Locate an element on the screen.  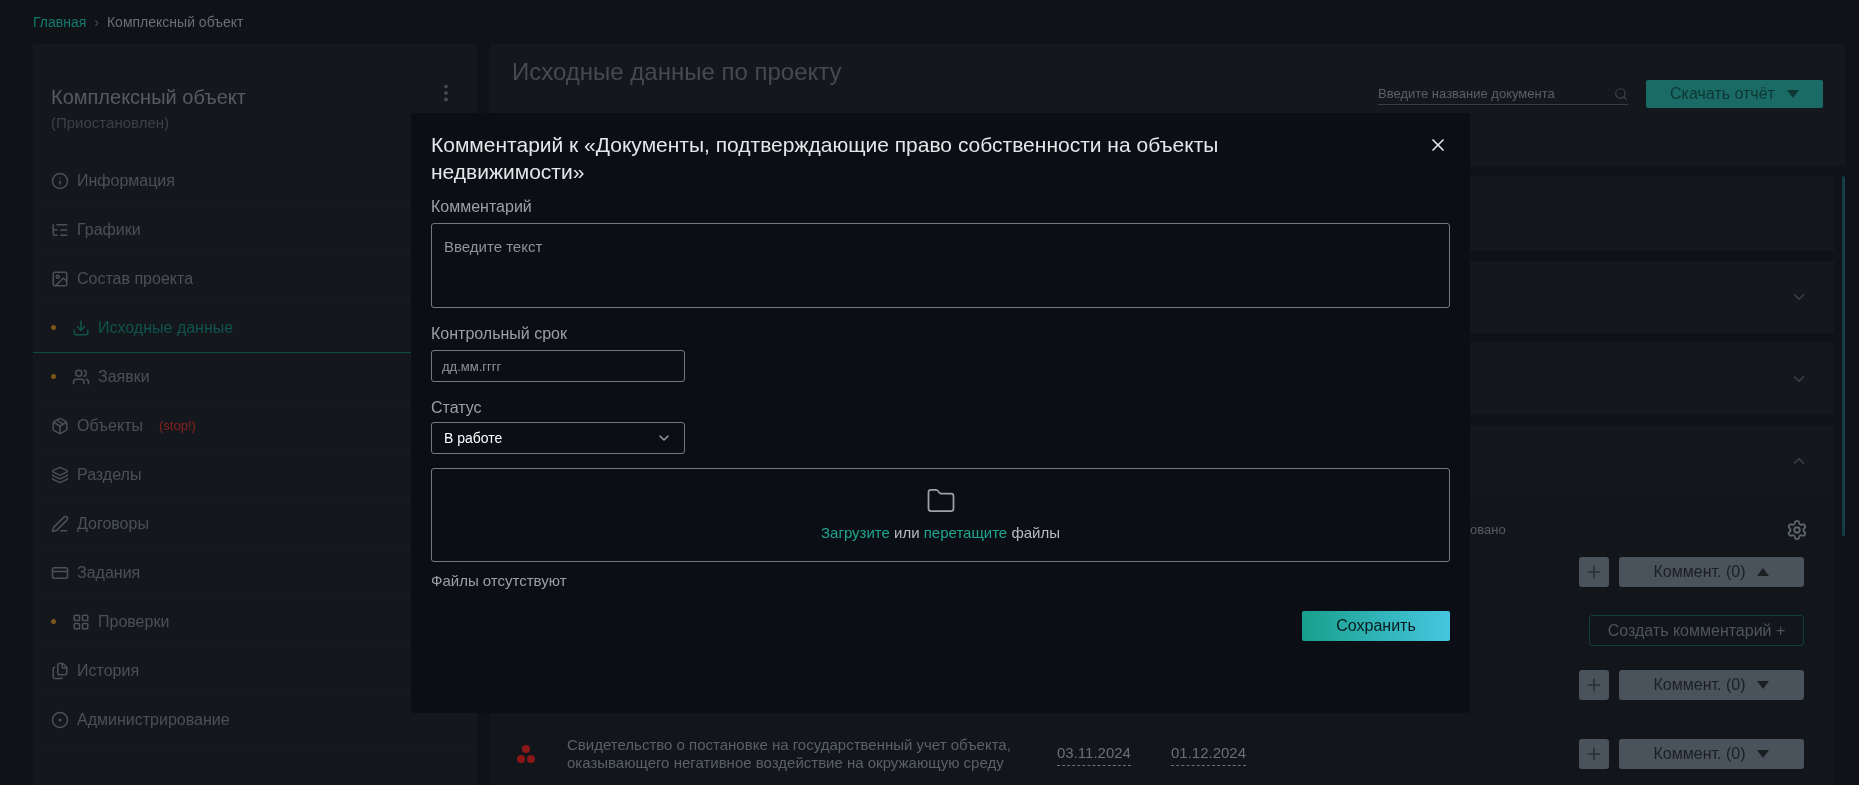
save-button: Сохранить is located at coordinates (1376, 625).